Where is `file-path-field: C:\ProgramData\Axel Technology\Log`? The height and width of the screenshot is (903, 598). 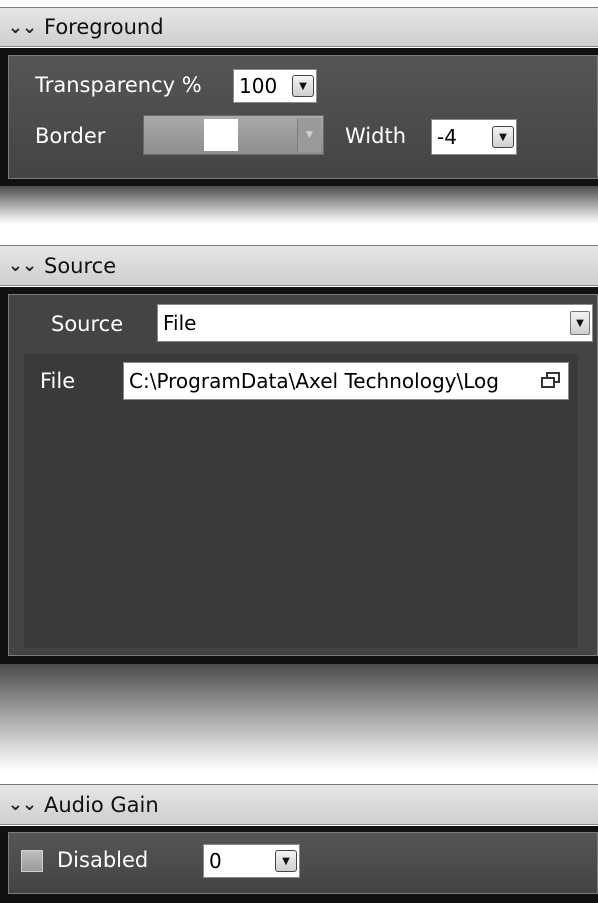
file-path-field: C:\ProgramData\Axel Technology\Log is located at coordinates (346, 381).